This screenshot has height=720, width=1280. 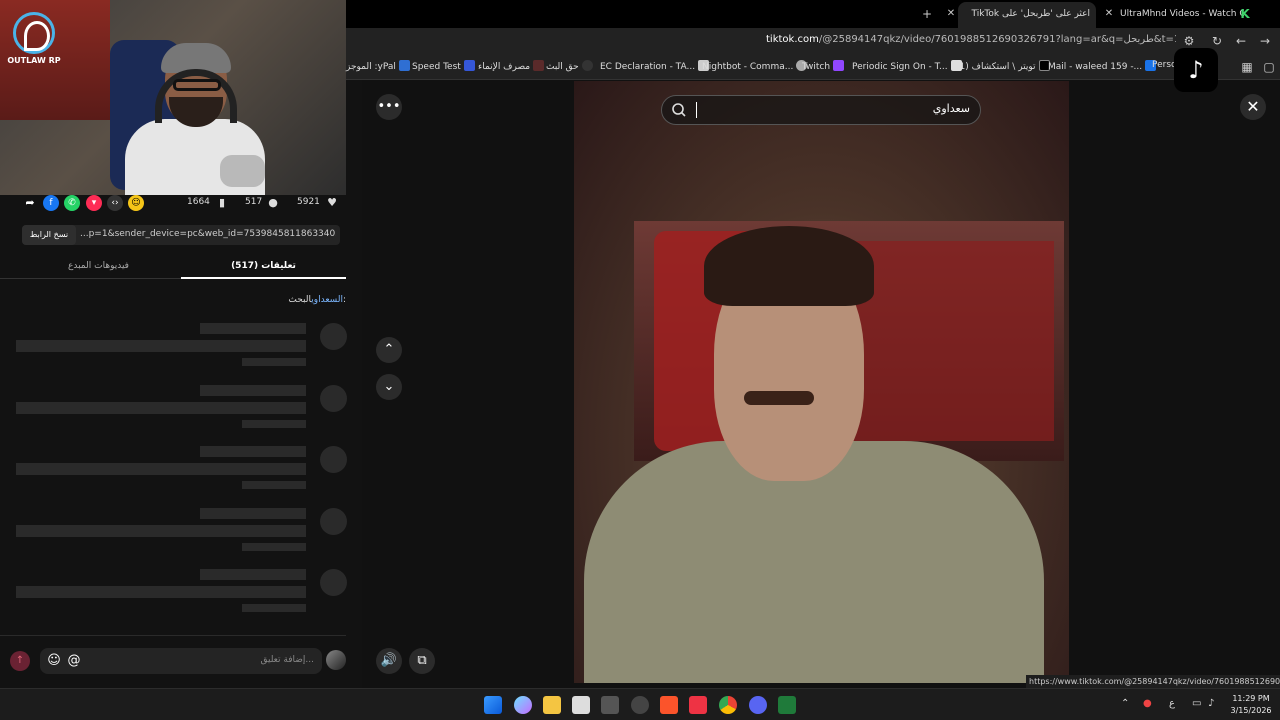 What do you see at coordinates (839, 65) in the screenshot?
I see `twitch-icon` at bounding box center [839, 65].